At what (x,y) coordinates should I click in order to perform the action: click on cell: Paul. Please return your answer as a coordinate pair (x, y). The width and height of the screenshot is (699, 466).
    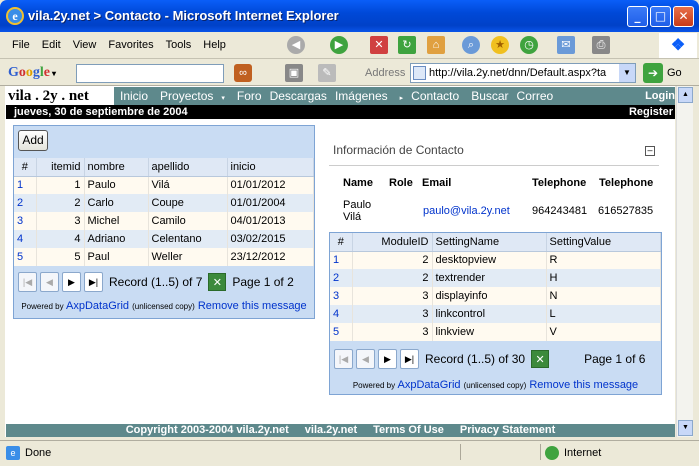
    Looking at the image, I should click on (116, 257).